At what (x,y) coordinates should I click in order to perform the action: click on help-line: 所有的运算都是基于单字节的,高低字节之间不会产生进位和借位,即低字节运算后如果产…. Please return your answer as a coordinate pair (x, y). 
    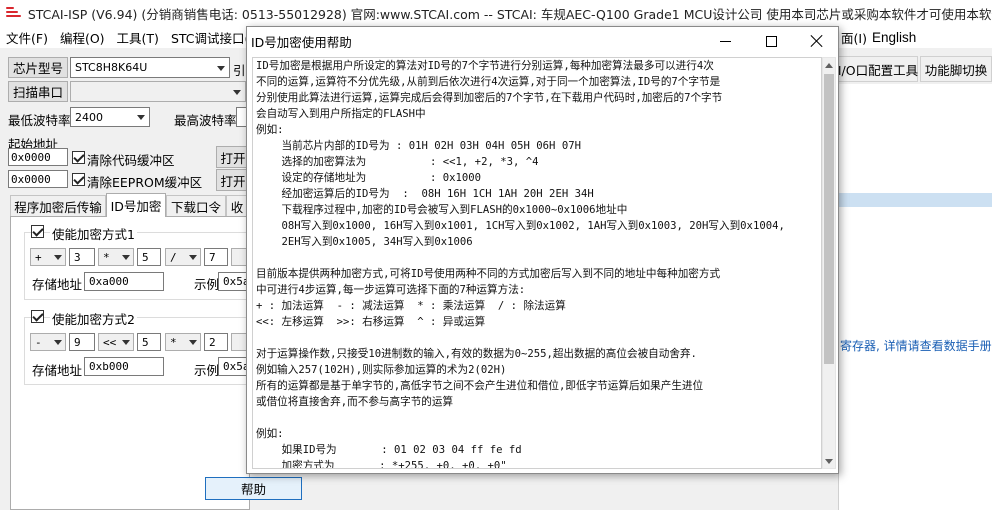
    Looking at the image, I should click on (480, 386).